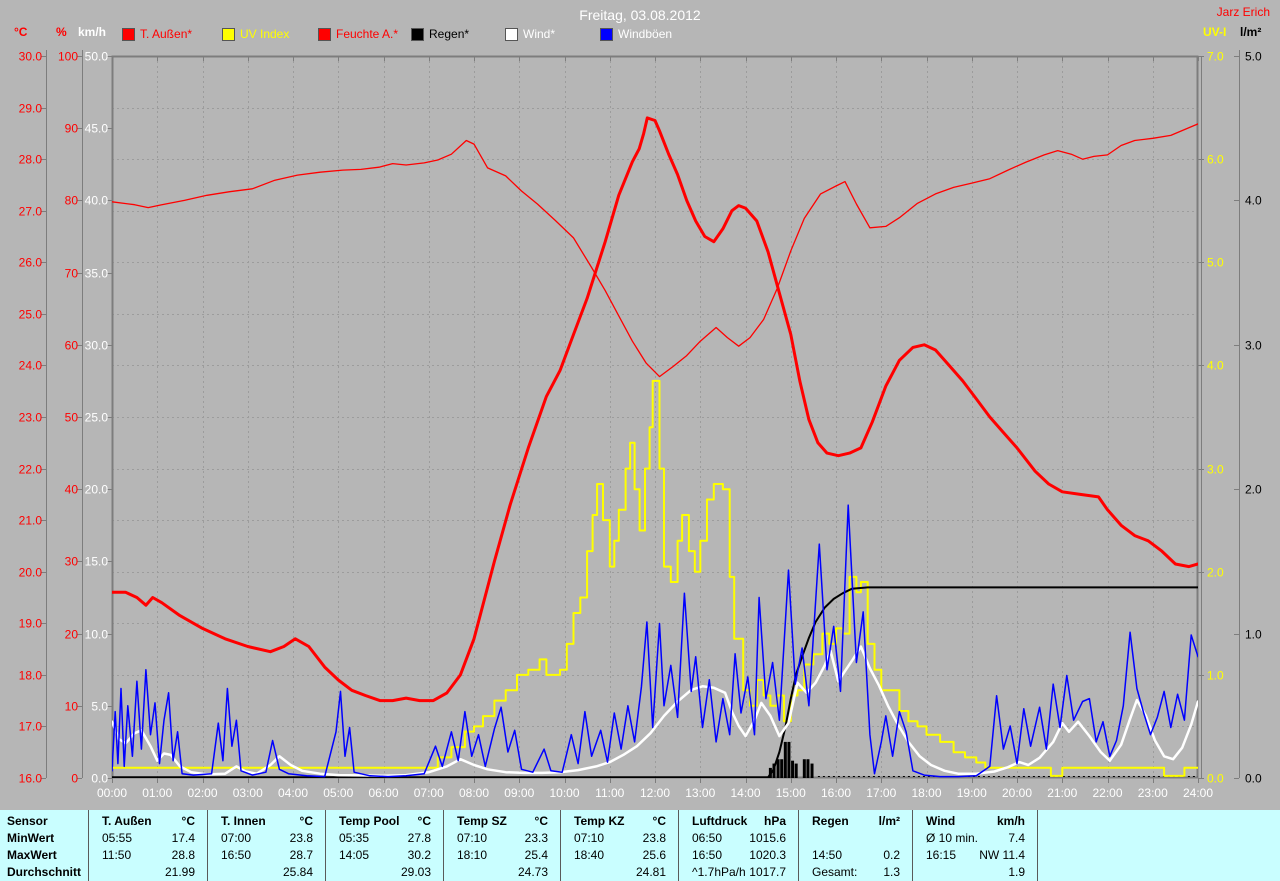 The height and width of the screenshot is (881, 1280). I want to click on svg-text: 22.0, so click(31, 470).